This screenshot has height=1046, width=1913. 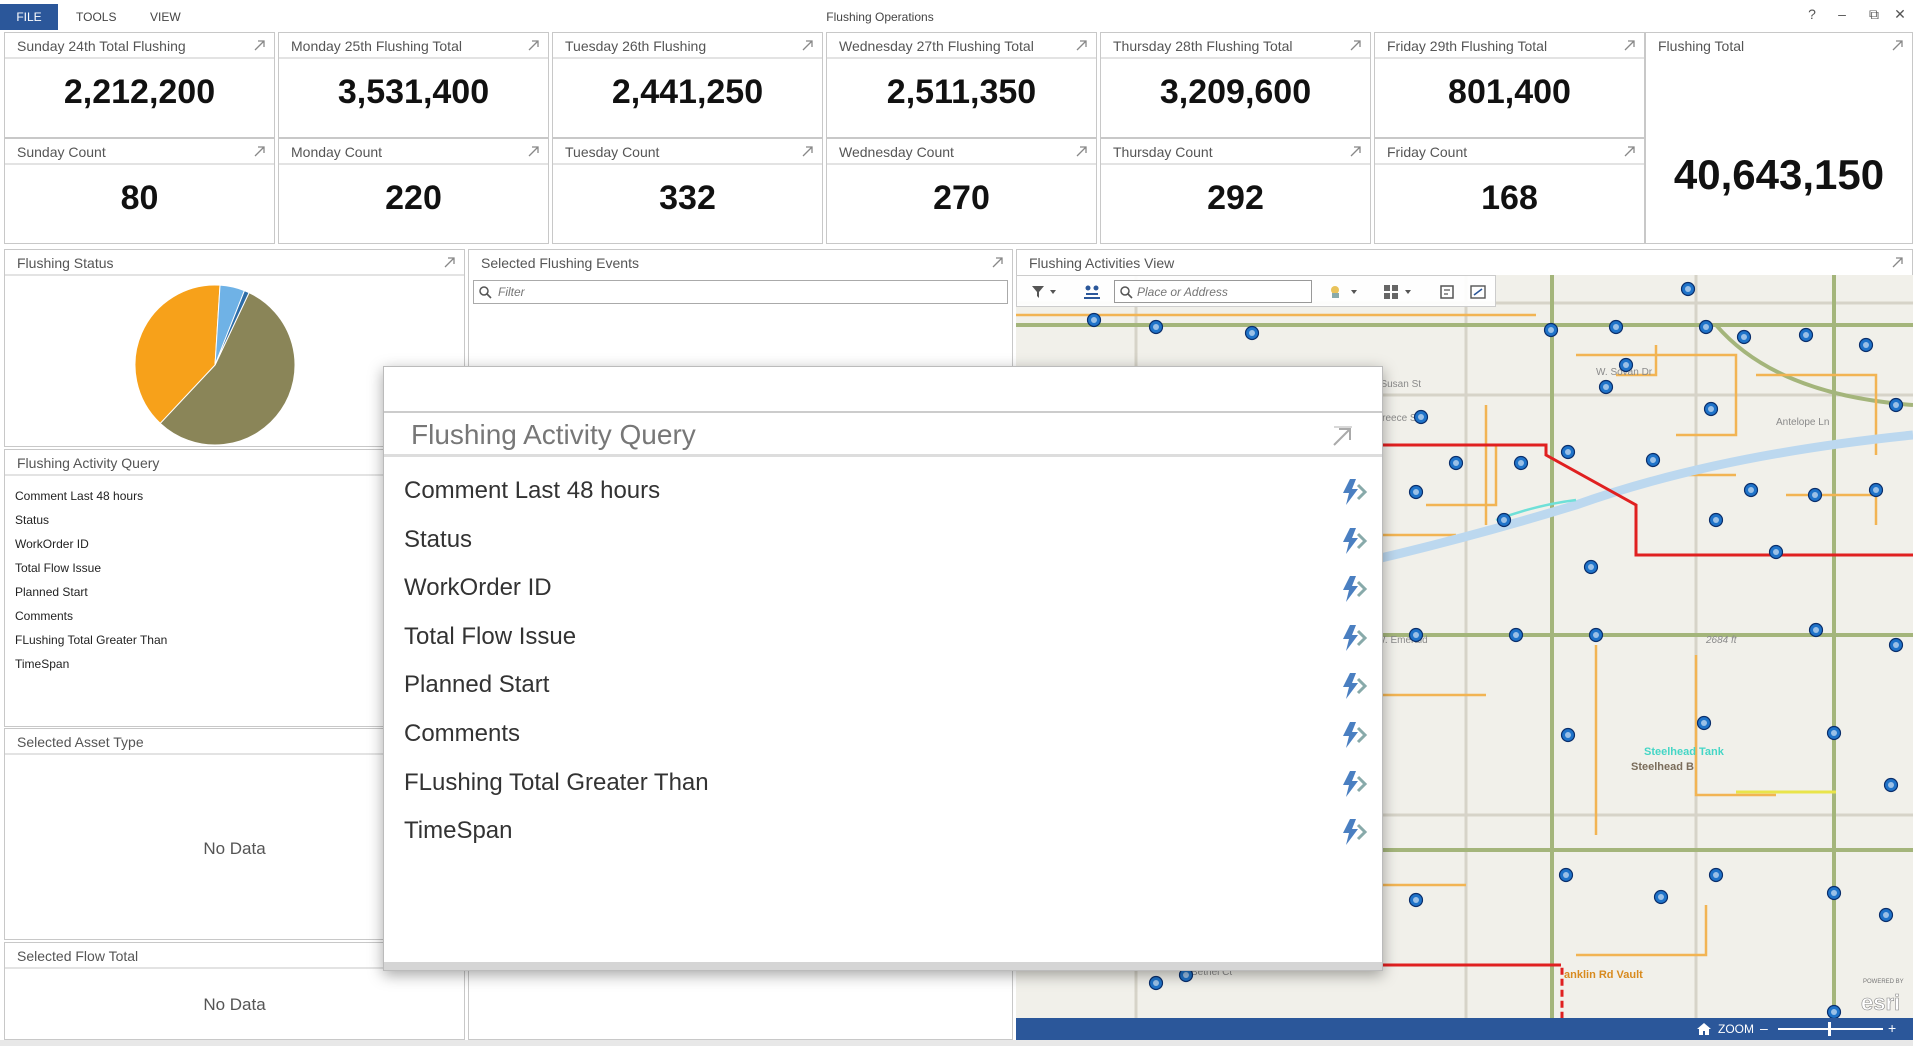 What do you see at coordinates (880, 17) in the screenshot?
I see `app-title: Flushing Operations` at bounding box center [880, 17].